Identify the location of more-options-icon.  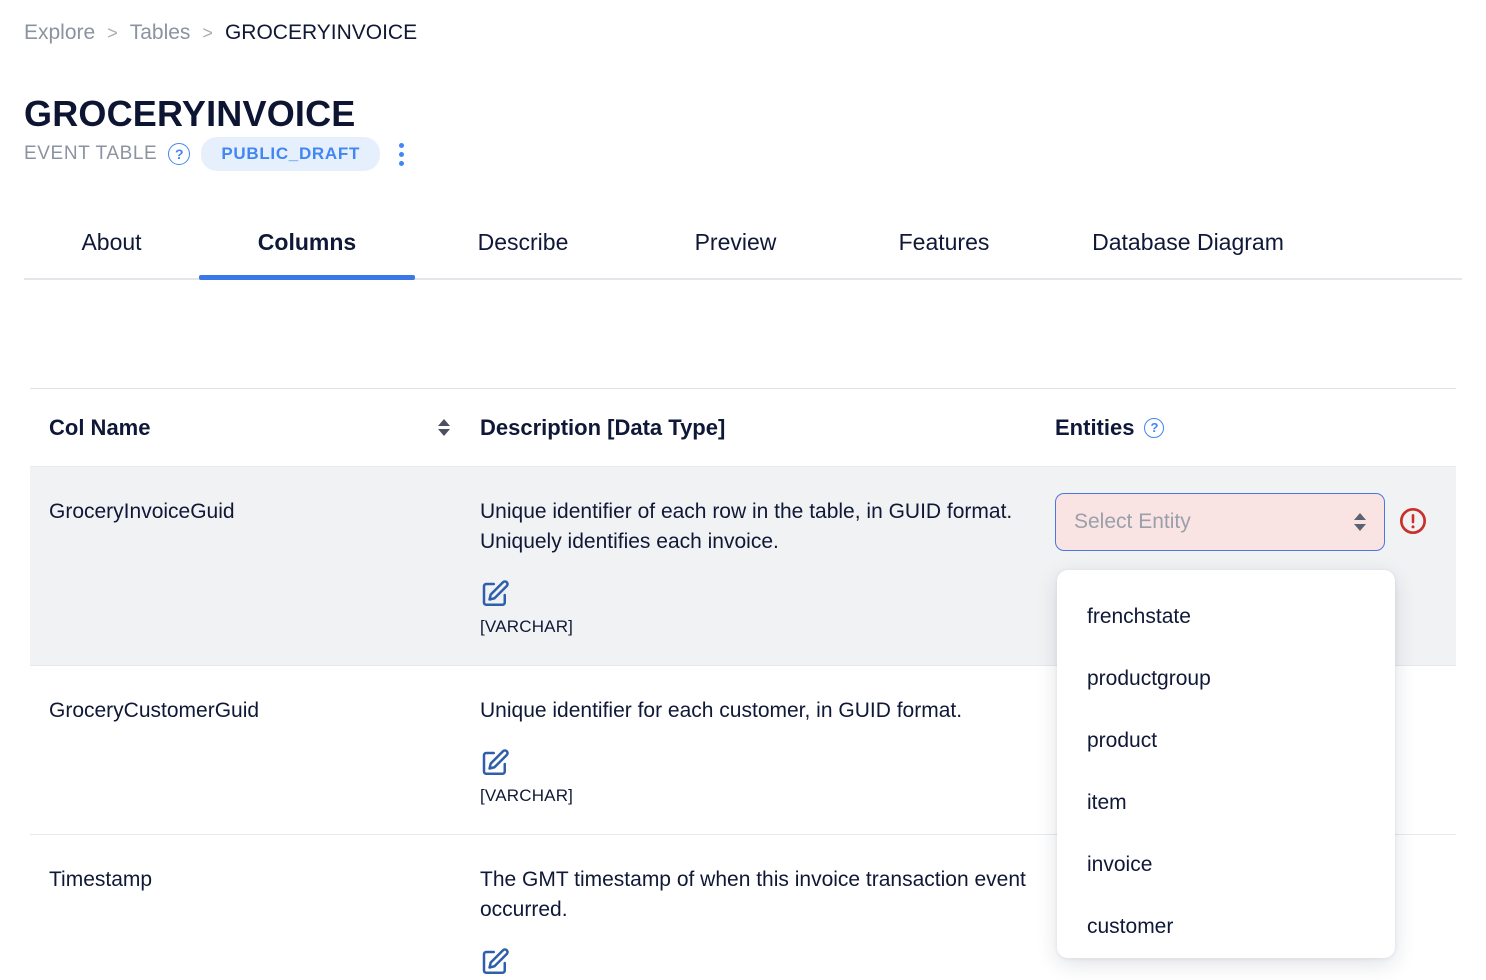
(401, 154).